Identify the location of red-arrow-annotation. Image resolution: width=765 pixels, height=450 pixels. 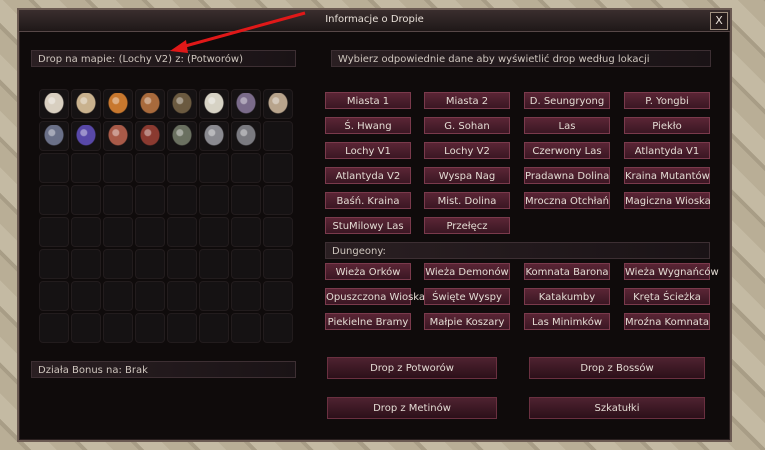
(238, 32).